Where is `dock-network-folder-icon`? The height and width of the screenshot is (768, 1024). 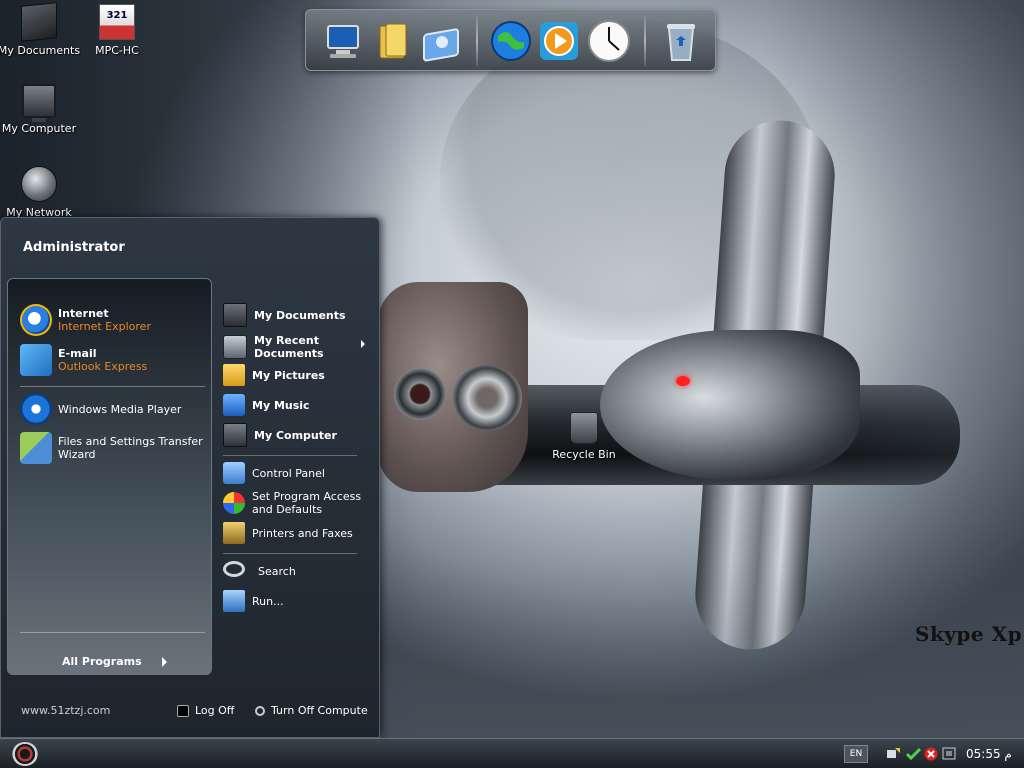
dock-network-folder-icon is located at coordinates (441, 41).